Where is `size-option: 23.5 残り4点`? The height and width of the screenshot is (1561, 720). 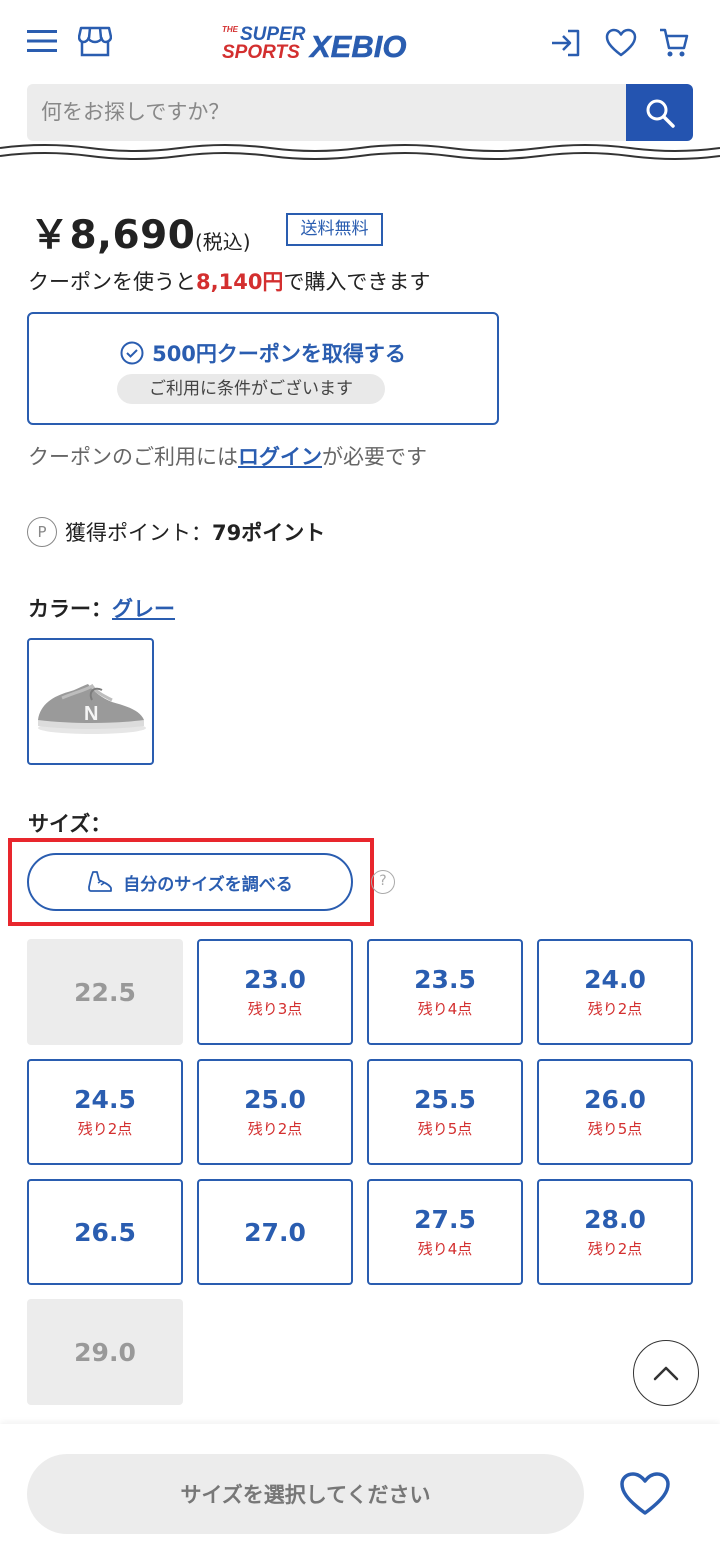 size-option: 23.5 残り4点 is located at coordinates (445, 992).